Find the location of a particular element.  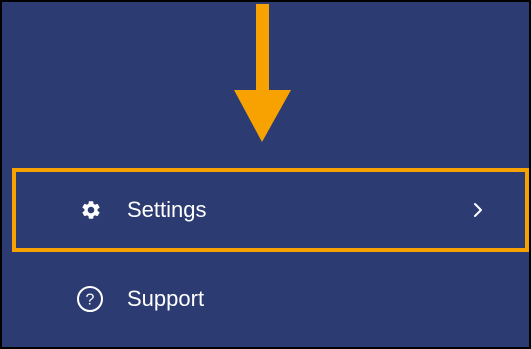

gear-icon is located at coordinates (91, 210).